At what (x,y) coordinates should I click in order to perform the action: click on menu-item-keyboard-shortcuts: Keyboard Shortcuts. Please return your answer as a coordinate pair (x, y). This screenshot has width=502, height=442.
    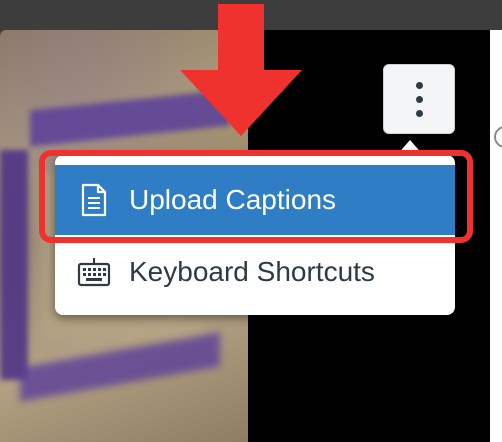
    Looking at the image, I should click on (255, 272).